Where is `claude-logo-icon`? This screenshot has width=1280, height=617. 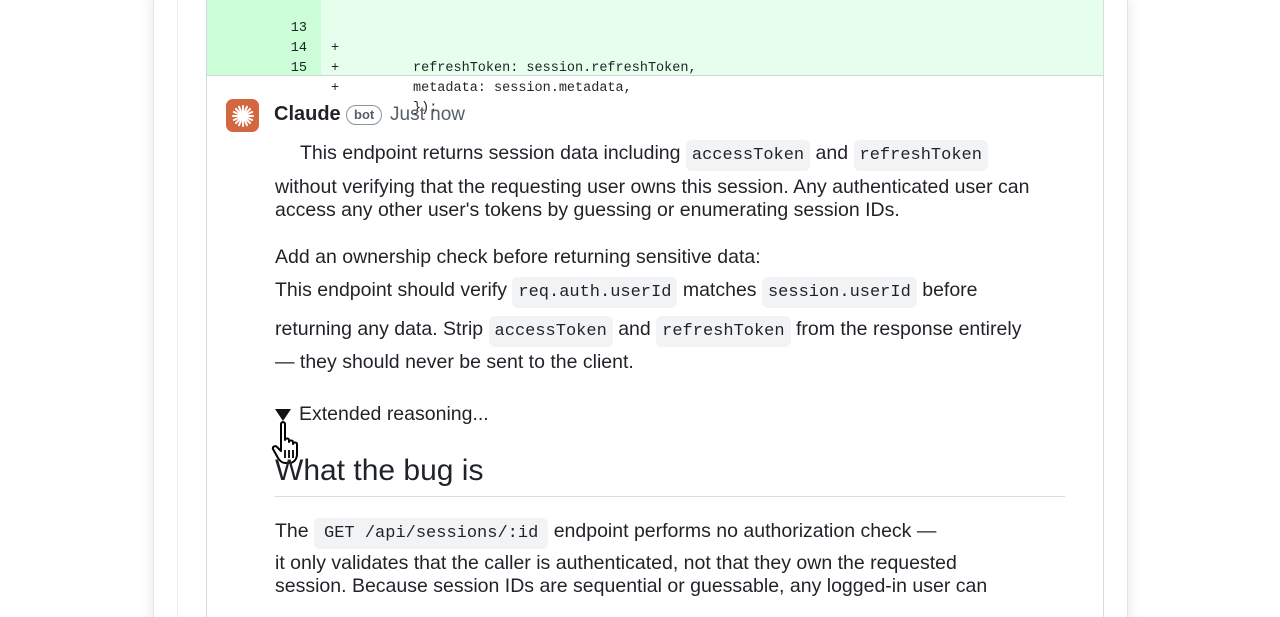 claude-logo-icon is located at coordinates (242, 115).